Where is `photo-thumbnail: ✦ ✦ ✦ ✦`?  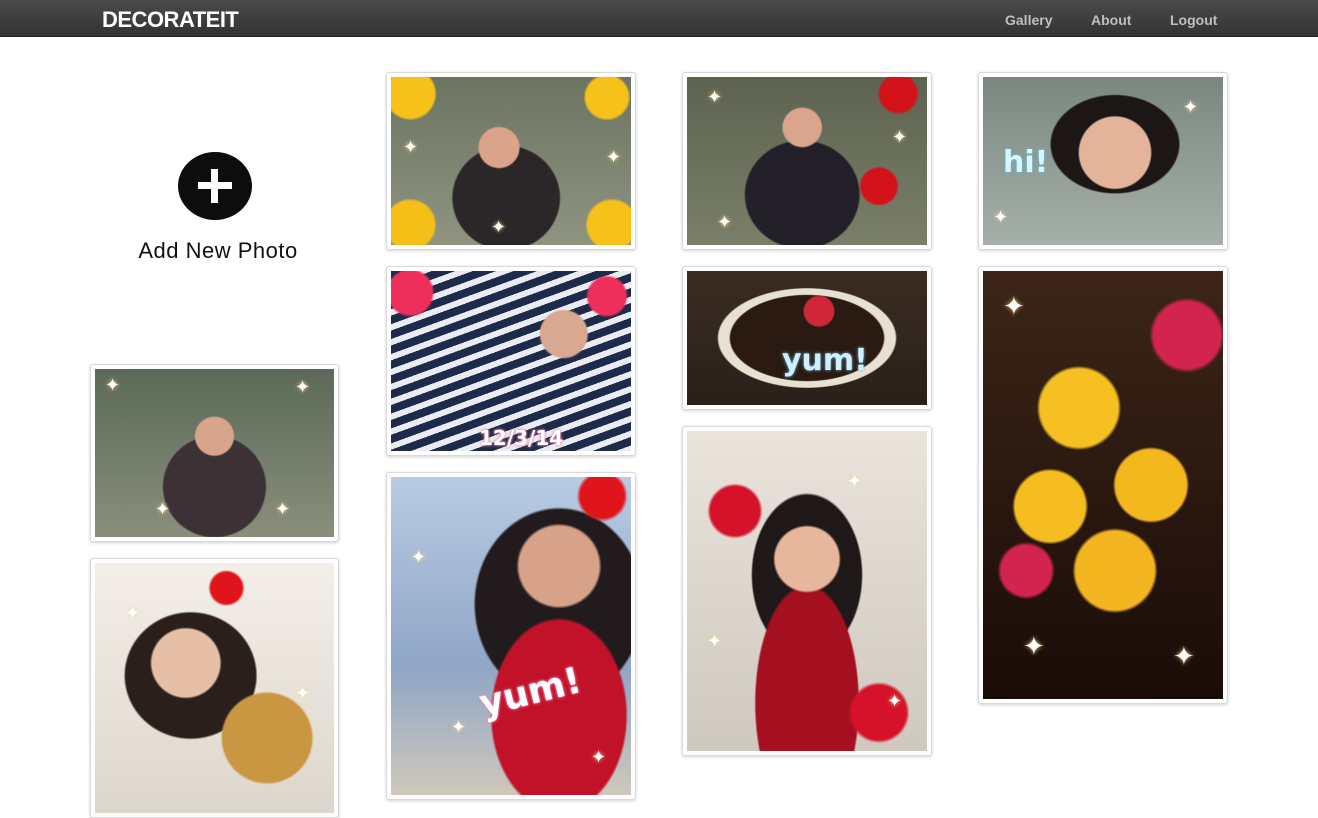
photo-thumbnail: ✦ ✦ ✦ ✦ is located at coordinates (214, 453).